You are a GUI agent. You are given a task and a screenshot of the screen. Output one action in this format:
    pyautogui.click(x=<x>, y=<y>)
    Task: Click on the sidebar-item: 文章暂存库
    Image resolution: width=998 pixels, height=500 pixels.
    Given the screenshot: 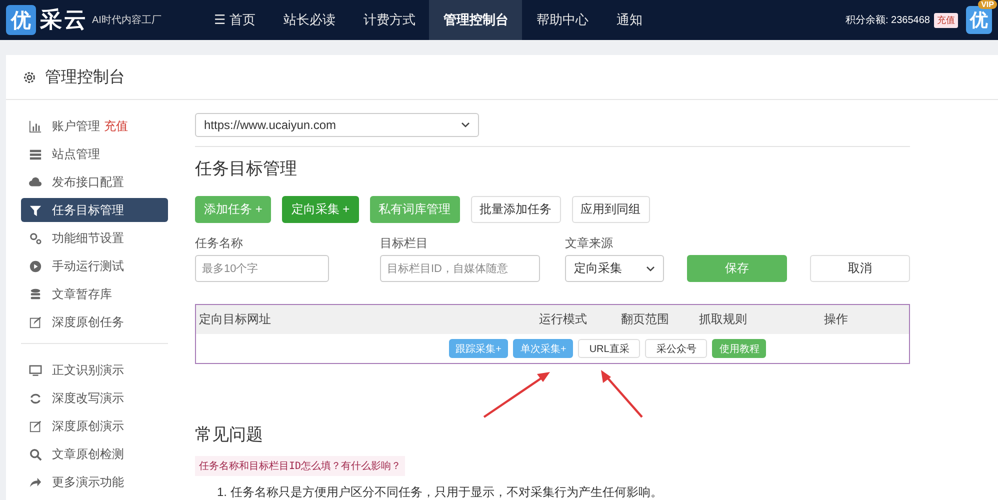 What is the action you would take?
    pyautogui.click(x=94, y=294)
    